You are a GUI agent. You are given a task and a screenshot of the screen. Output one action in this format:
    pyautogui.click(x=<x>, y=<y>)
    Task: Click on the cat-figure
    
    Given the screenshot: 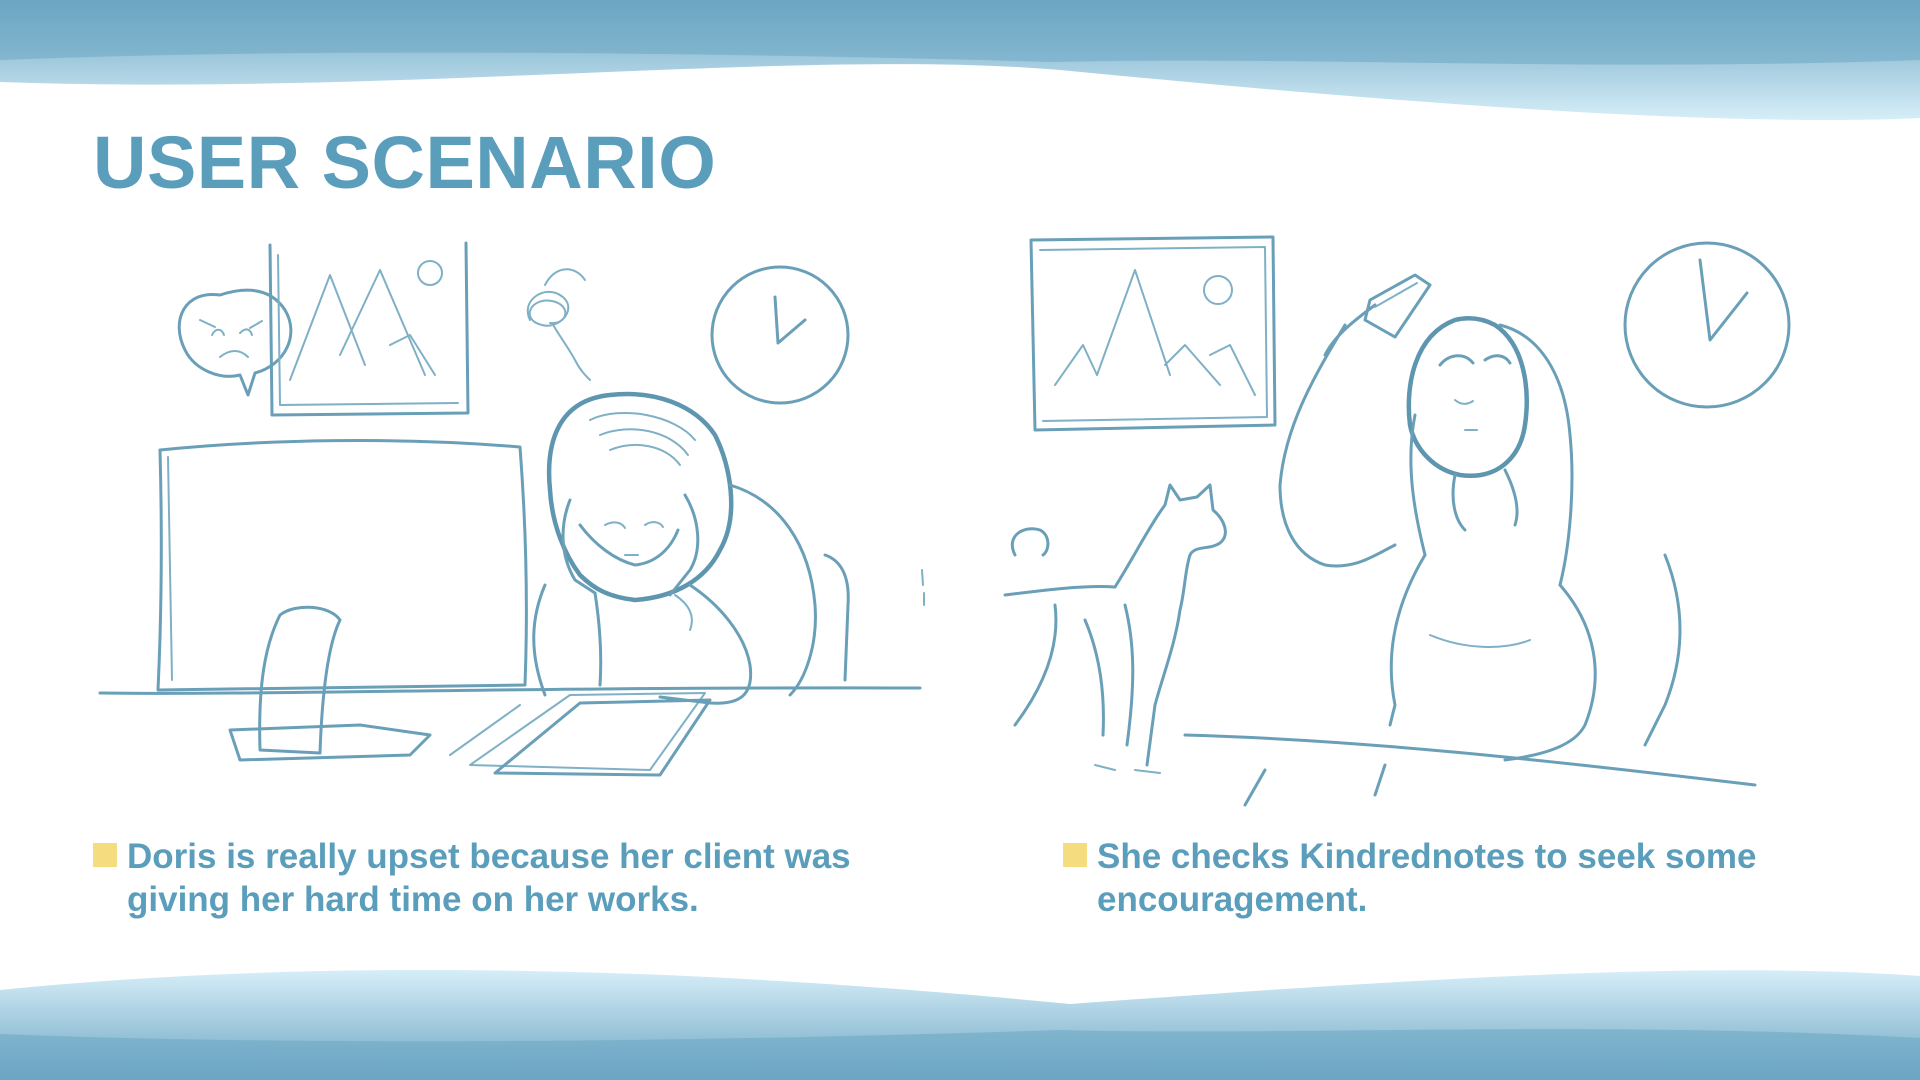 What is the action you would take?
    pyautogui.click(x=1115, y=628)
    